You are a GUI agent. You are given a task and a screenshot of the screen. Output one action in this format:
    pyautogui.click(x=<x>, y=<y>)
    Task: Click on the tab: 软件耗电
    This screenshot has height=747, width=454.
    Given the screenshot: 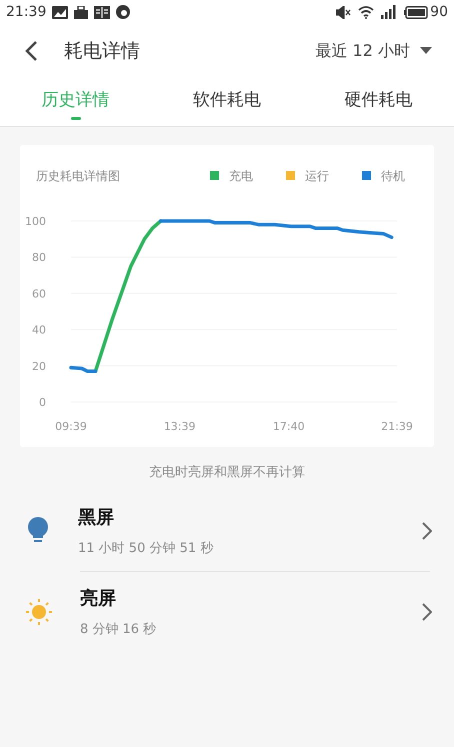 What is the action you would take?
    pyautogui.click(x=227, y=102)
    